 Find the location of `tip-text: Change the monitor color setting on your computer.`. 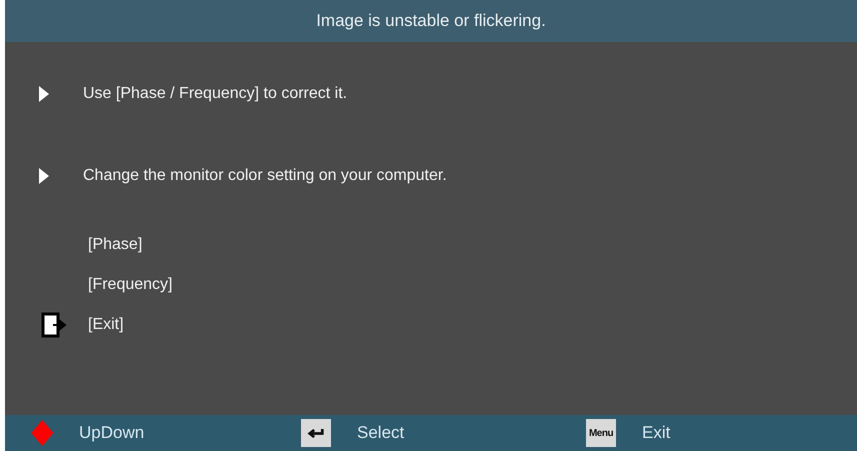

tip-text: Change the monitor color setting on your computer. is located at coordinates (265, 176).